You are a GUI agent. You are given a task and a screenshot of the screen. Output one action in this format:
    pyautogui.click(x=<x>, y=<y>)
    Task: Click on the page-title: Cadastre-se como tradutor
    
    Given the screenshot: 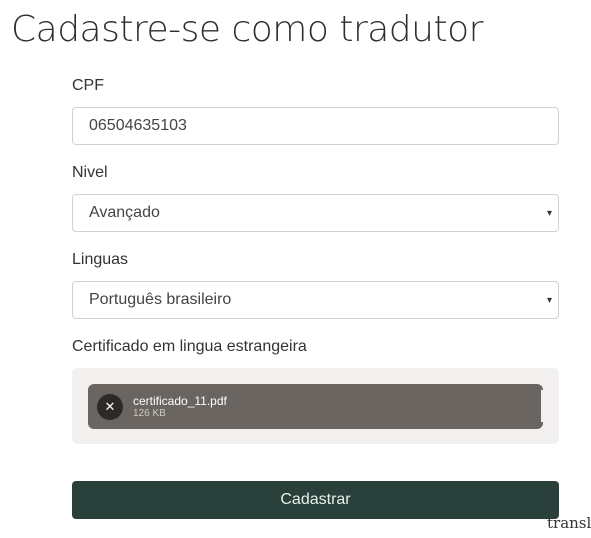 What is the action you would take?
    pyautogui.click(x=247, y=29)
    